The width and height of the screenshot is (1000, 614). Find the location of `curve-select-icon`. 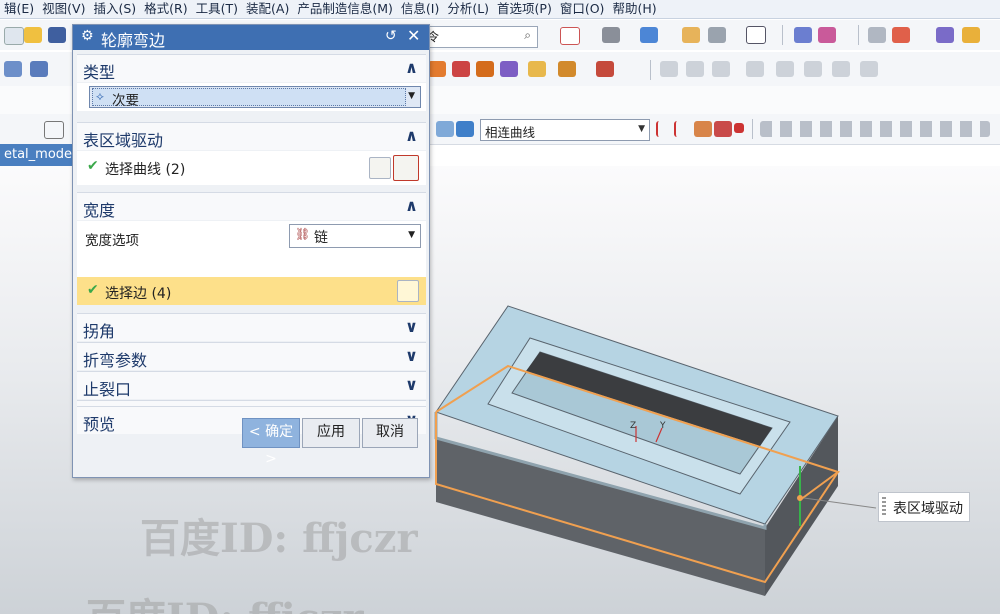

curve-select-icon is located at coordinates (406, 168).